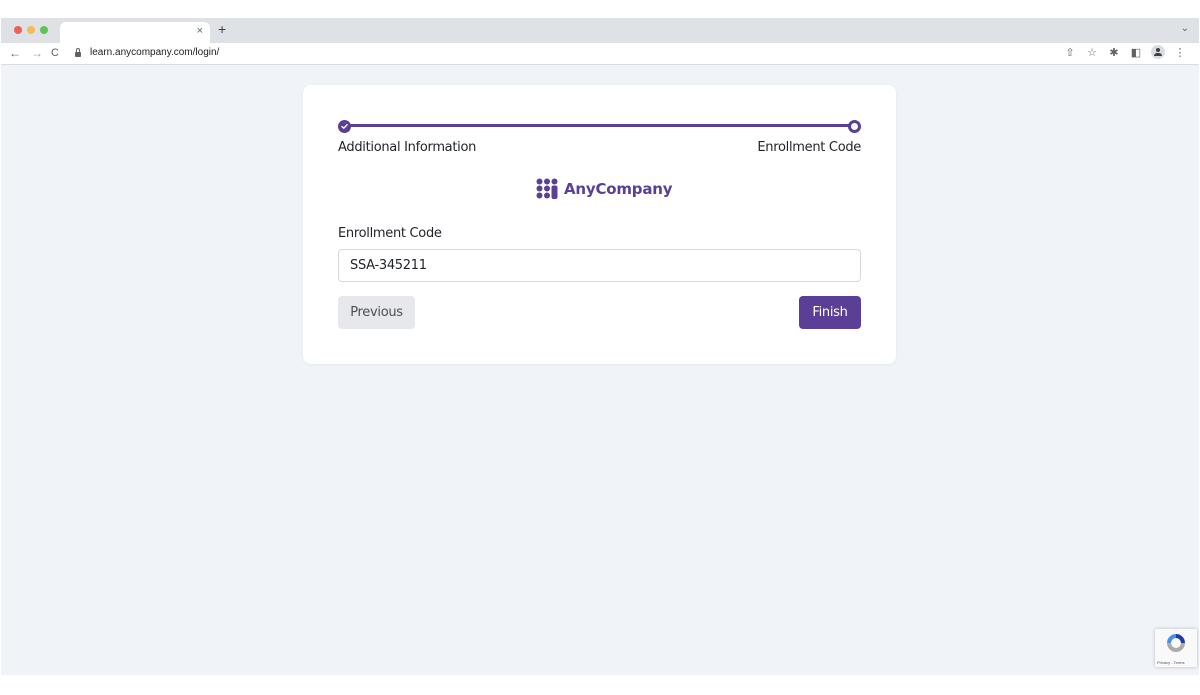 This screenshot has width=1200, height=695. What do you see at coordinates (600, 30) in the screenshot?
I see `tab-bar: × + ⌄` at bounding box center [600, 30].